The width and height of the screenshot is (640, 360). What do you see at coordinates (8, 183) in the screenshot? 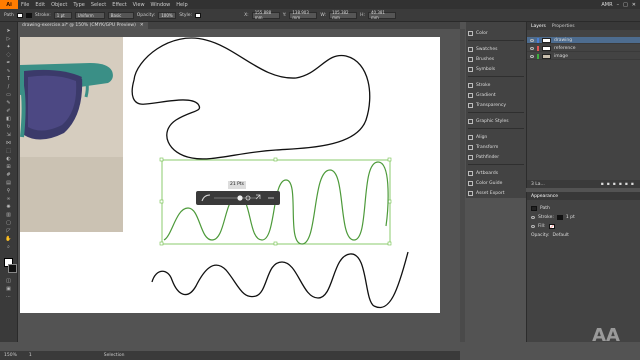
I see `gradient-tool-icon: ▤` at bounding box center [8, 183].